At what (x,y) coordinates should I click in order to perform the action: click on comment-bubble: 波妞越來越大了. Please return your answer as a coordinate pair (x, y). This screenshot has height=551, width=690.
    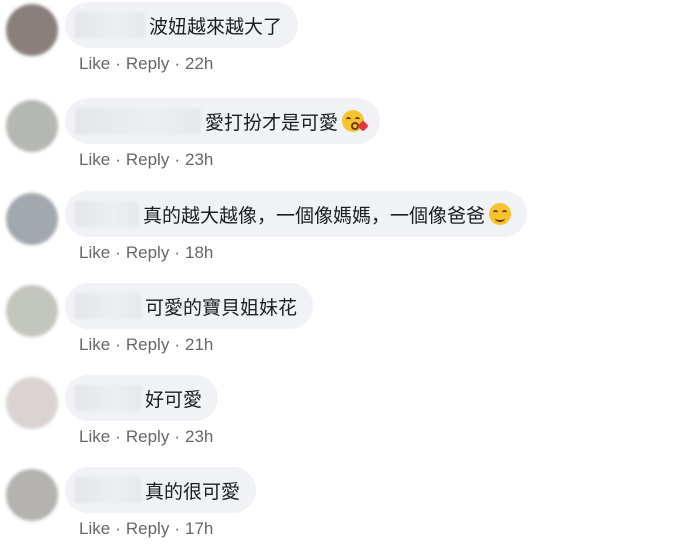
    Looking at the image, I should click on (182, 25).